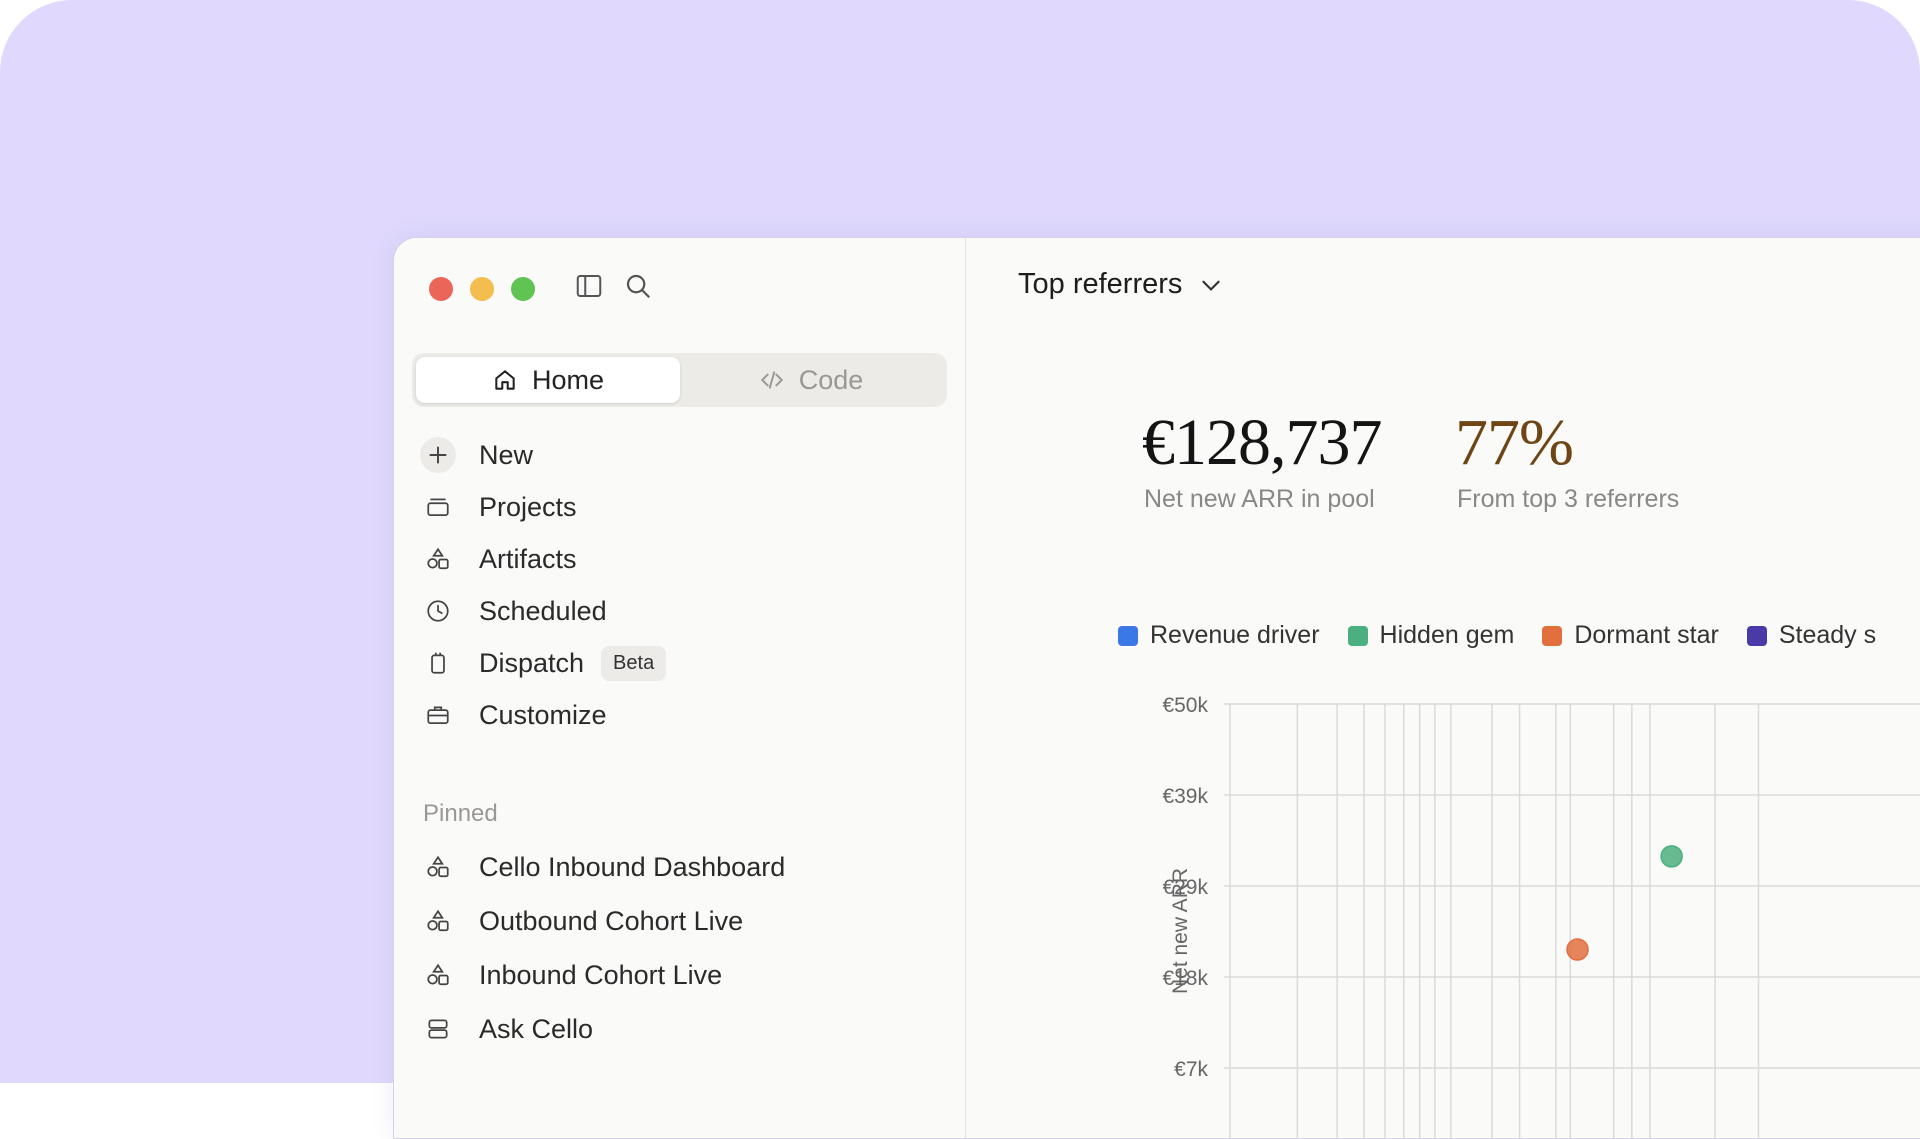  Describe the element at coordinates (771, 380) in the screenshot. I see `code-icon` at that location.